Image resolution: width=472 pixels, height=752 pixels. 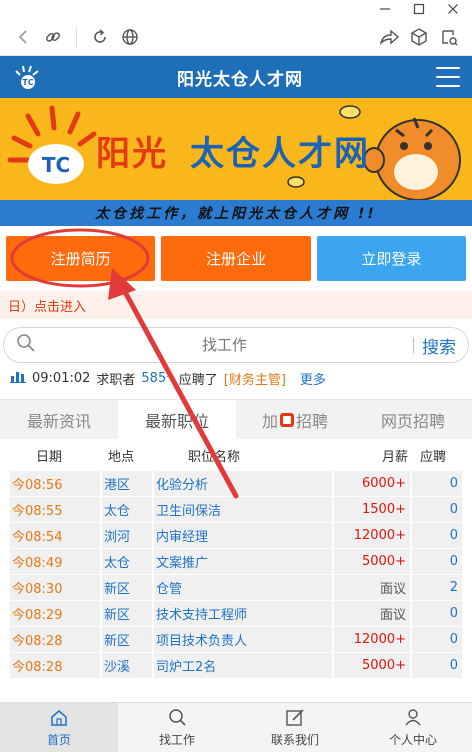 I want to click on toolbar-divider, so click(x=76, y=36).